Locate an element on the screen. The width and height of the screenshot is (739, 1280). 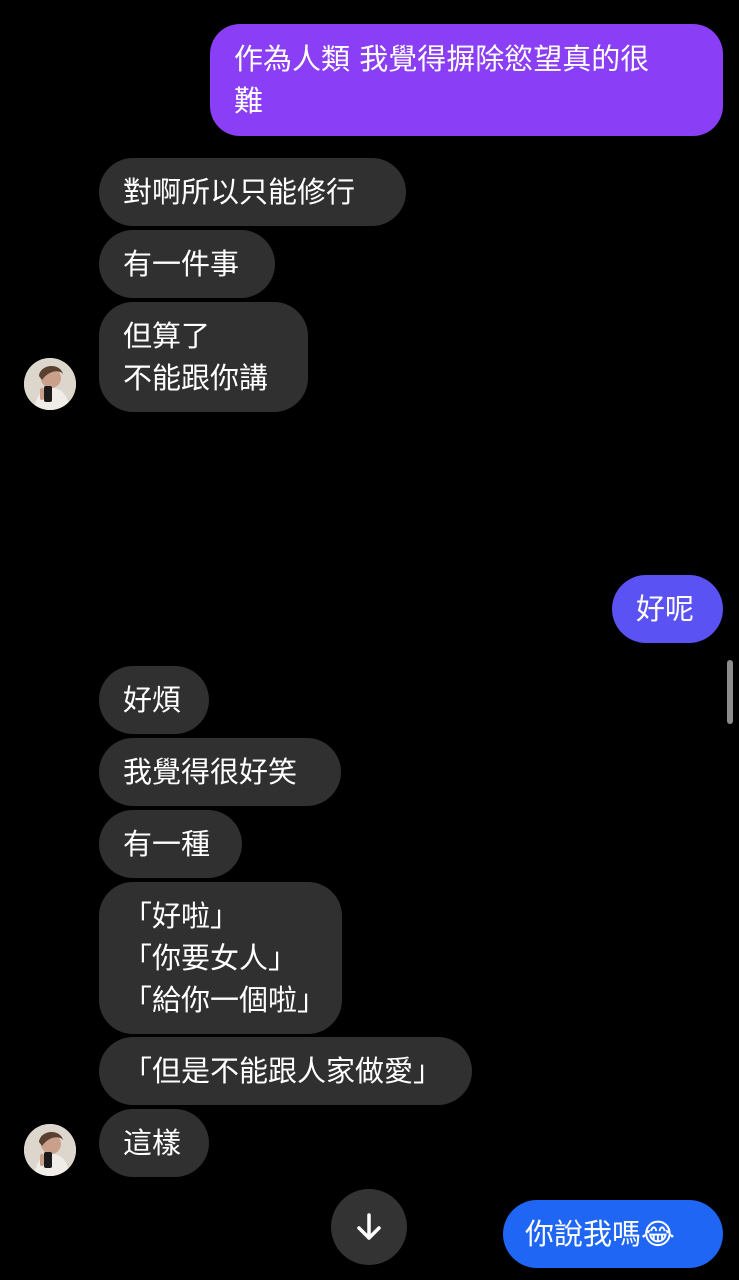
arrow-down-icon is located at coordinates (369, 1226).